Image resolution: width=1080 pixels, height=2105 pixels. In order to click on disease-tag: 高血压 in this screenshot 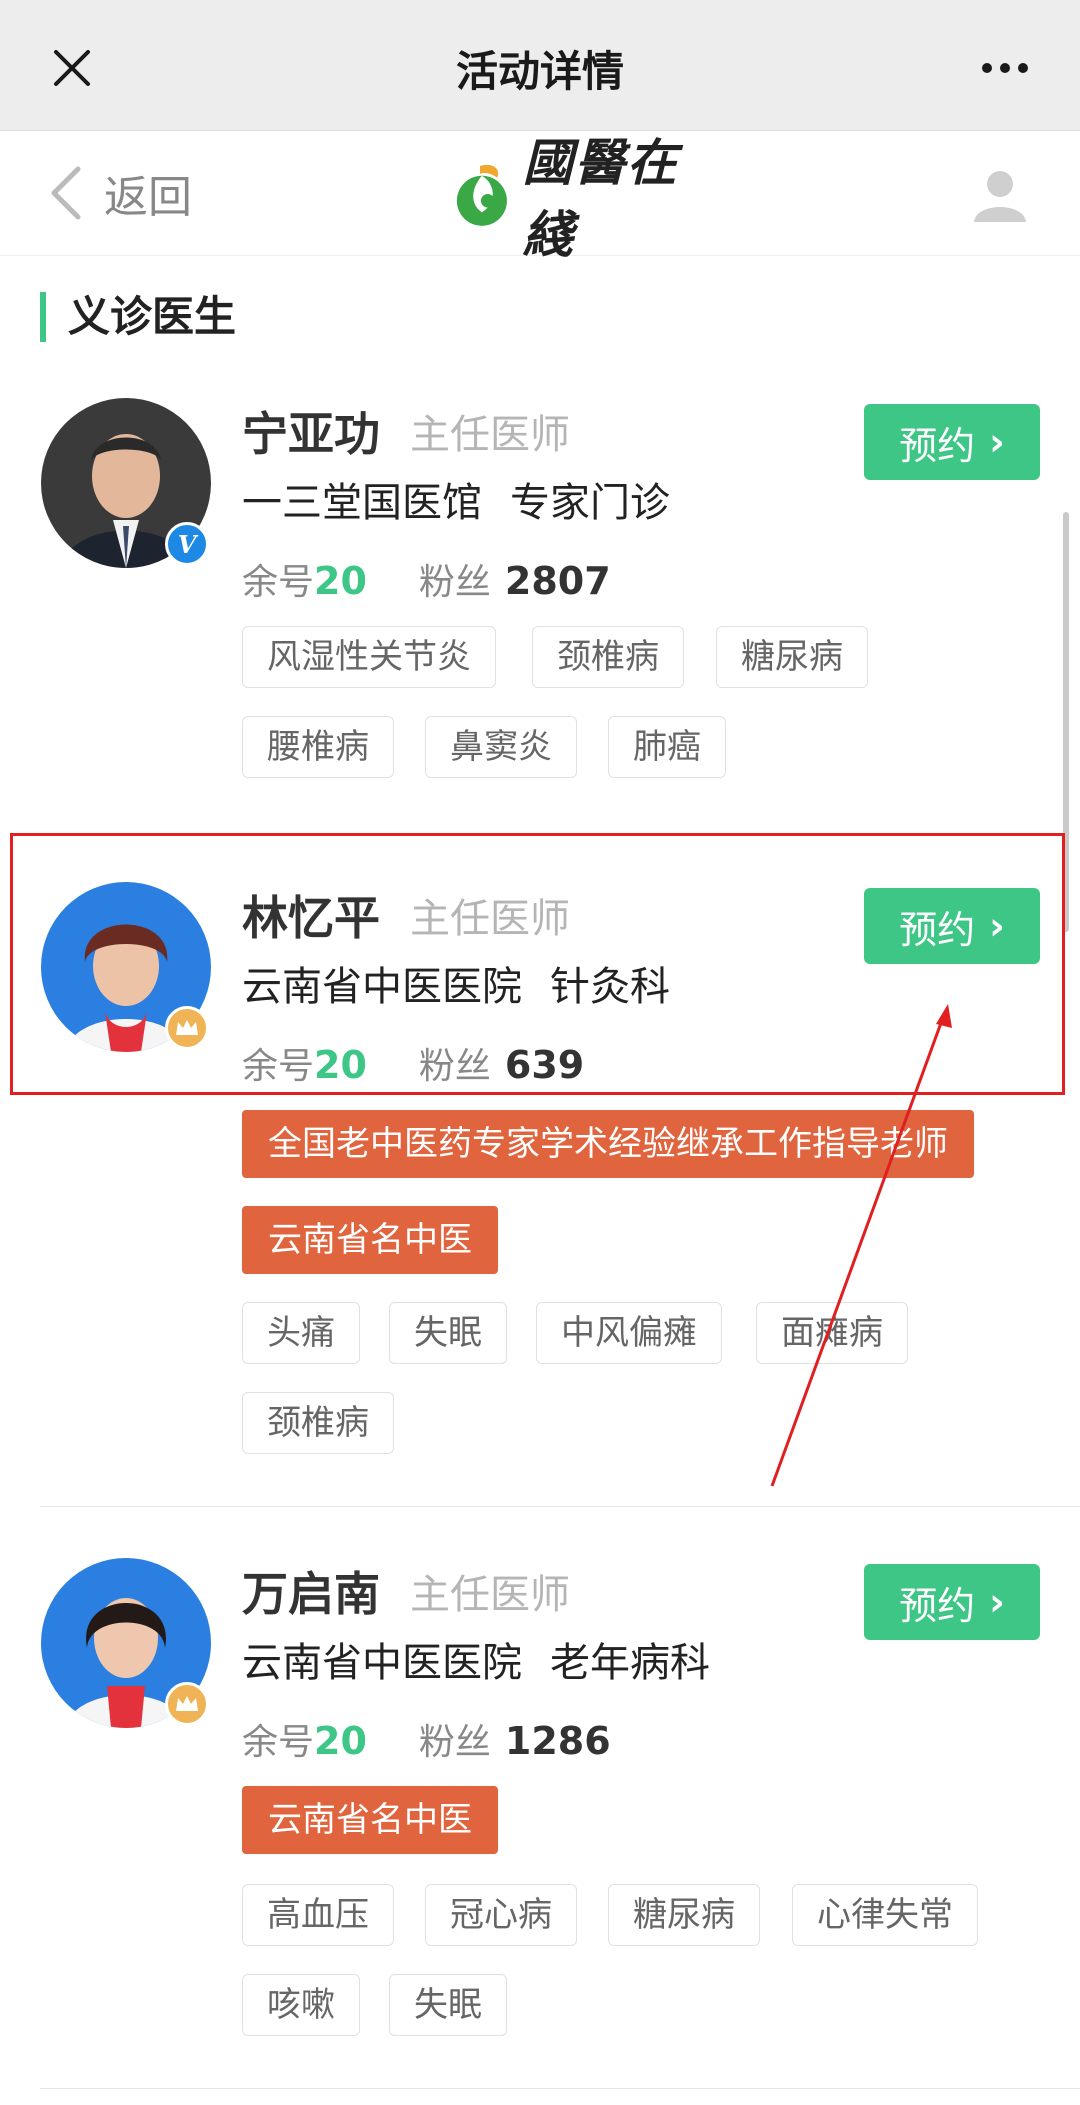, I will do `click(318, 1915)`.